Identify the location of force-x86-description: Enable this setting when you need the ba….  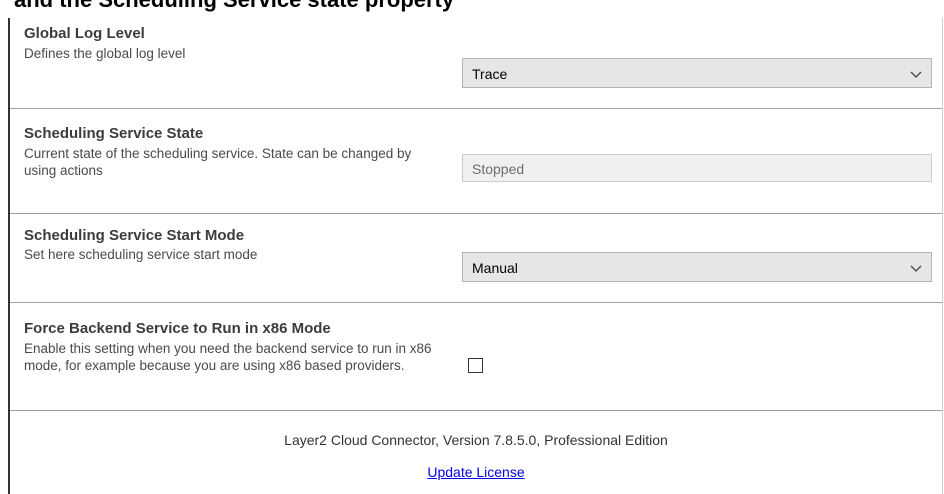
(228, 357).